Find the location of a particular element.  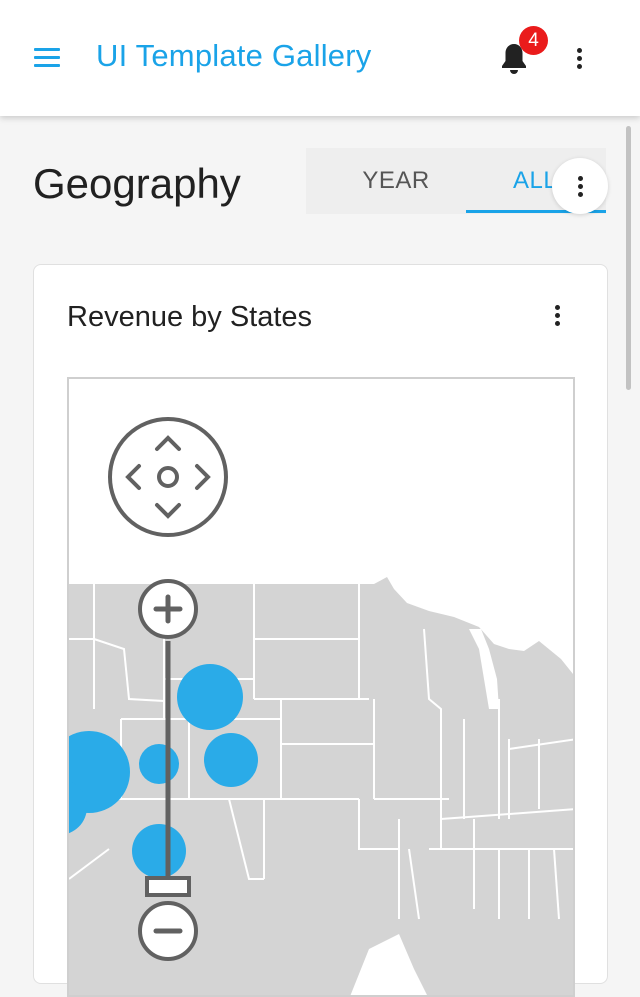

zoom-in-icon is located at coordinates (168, 609).